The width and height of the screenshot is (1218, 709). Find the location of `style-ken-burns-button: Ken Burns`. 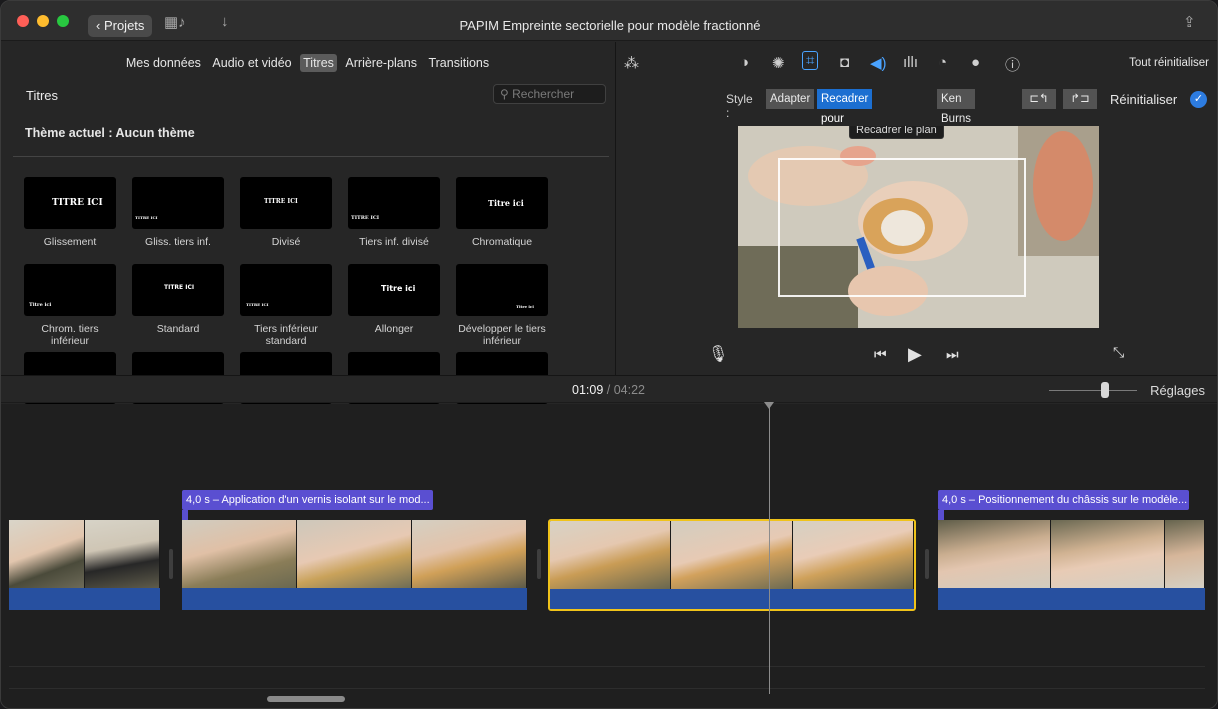

style-ken-burns-button: Ken Burns is located at coordinates (956, 107).